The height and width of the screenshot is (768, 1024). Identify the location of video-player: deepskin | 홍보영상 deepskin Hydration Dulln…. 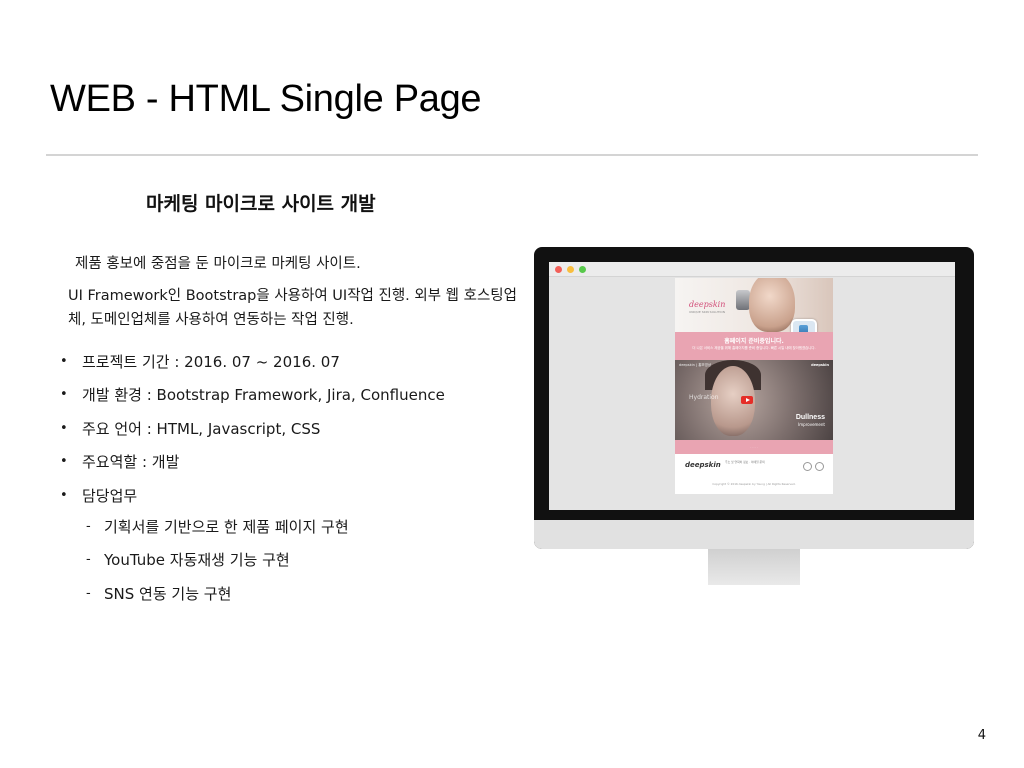
(754, 400).